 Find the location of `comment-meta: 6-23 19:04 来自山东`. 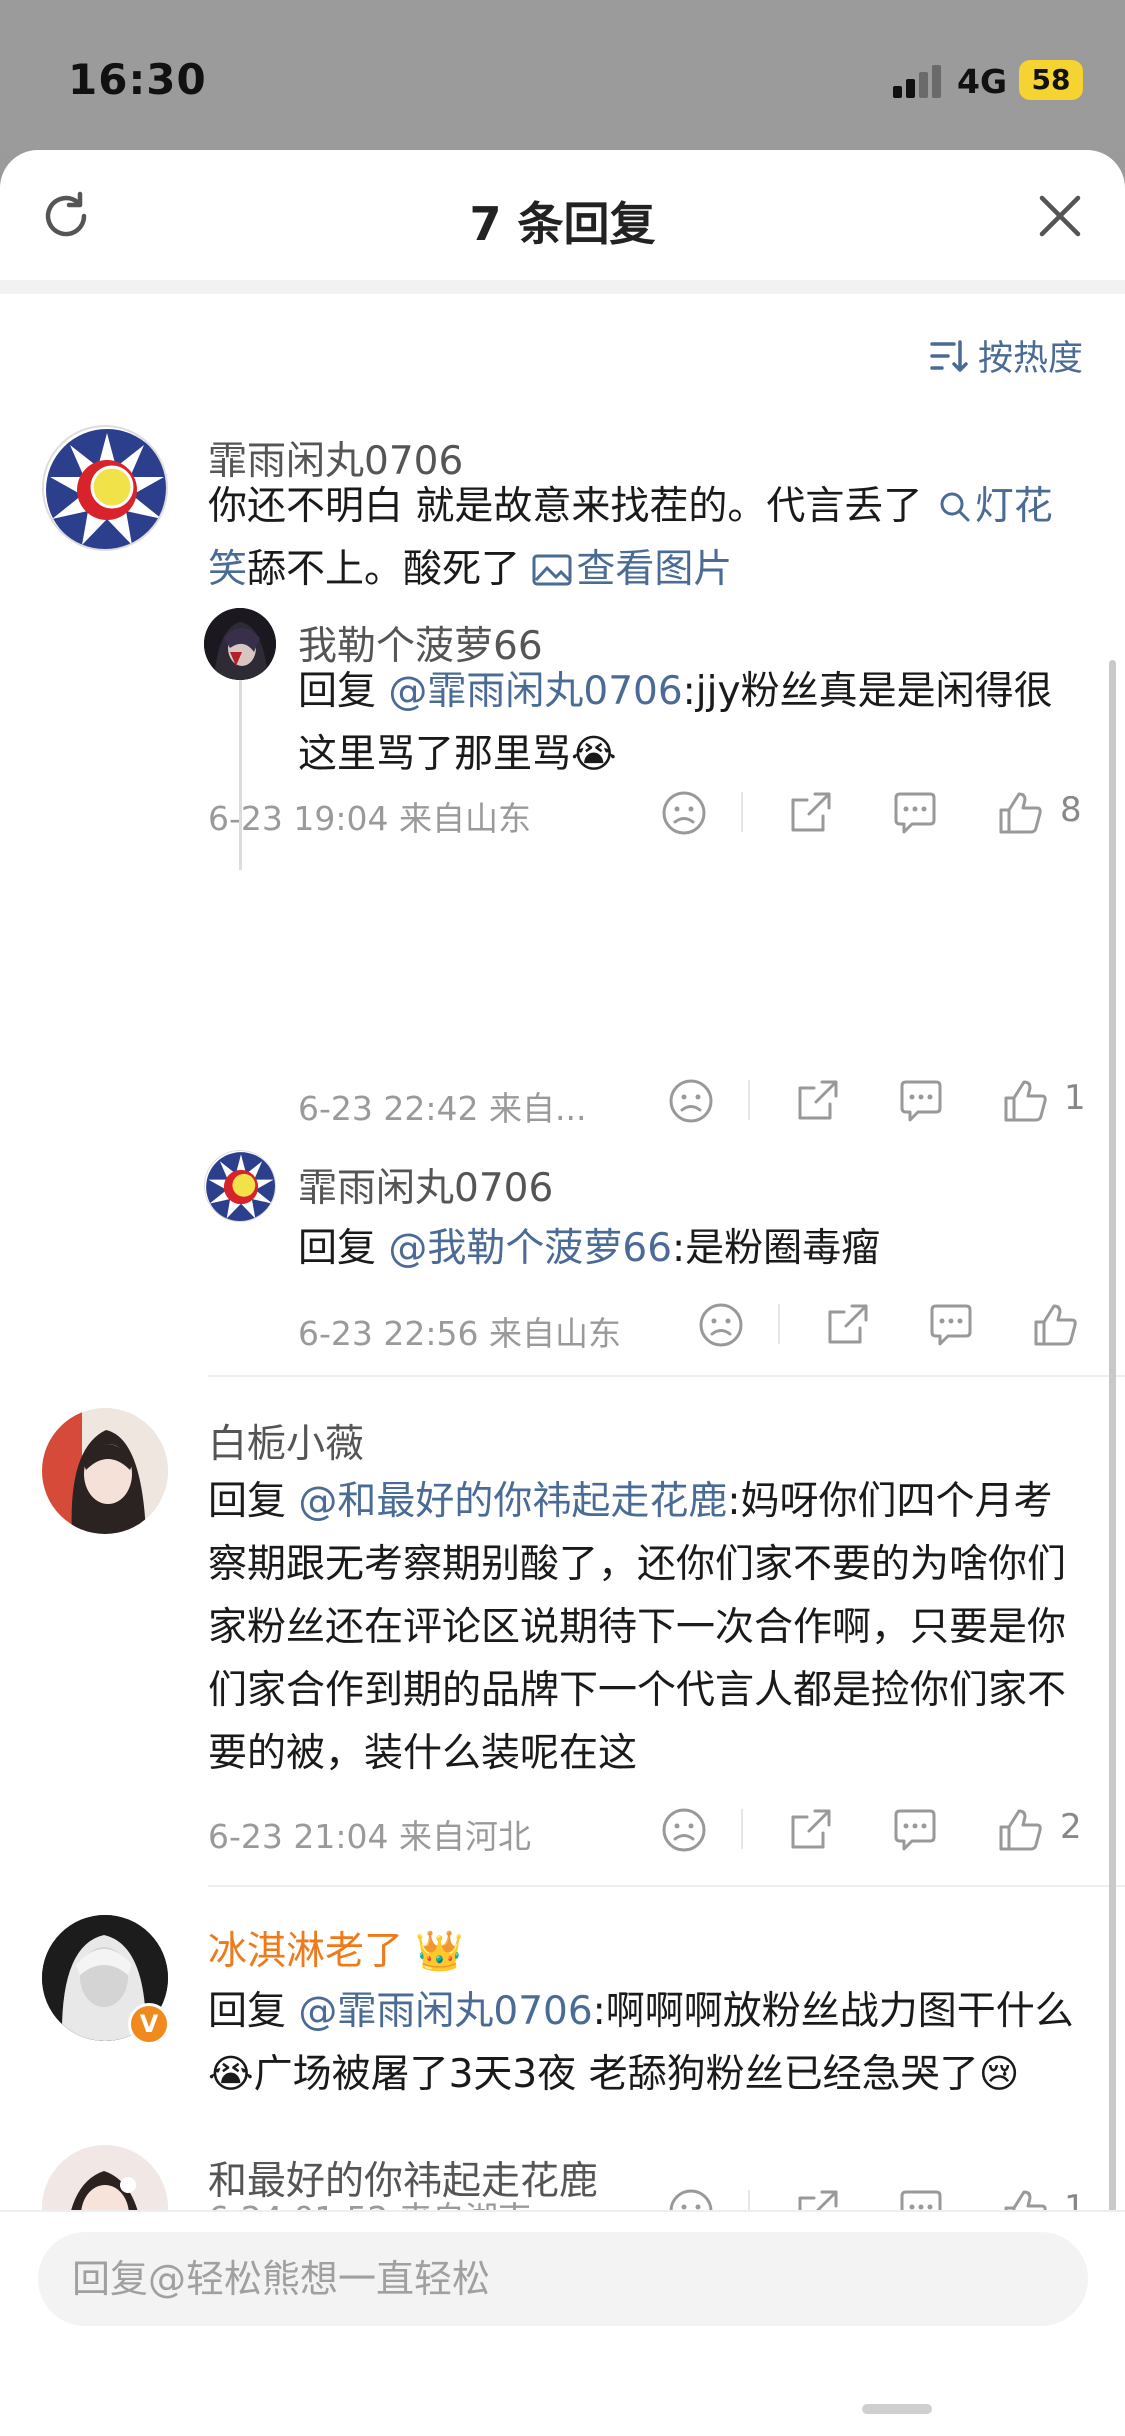

comment-meta: 6-23 19:04 来自山东 is located at coordinates (369, 818).